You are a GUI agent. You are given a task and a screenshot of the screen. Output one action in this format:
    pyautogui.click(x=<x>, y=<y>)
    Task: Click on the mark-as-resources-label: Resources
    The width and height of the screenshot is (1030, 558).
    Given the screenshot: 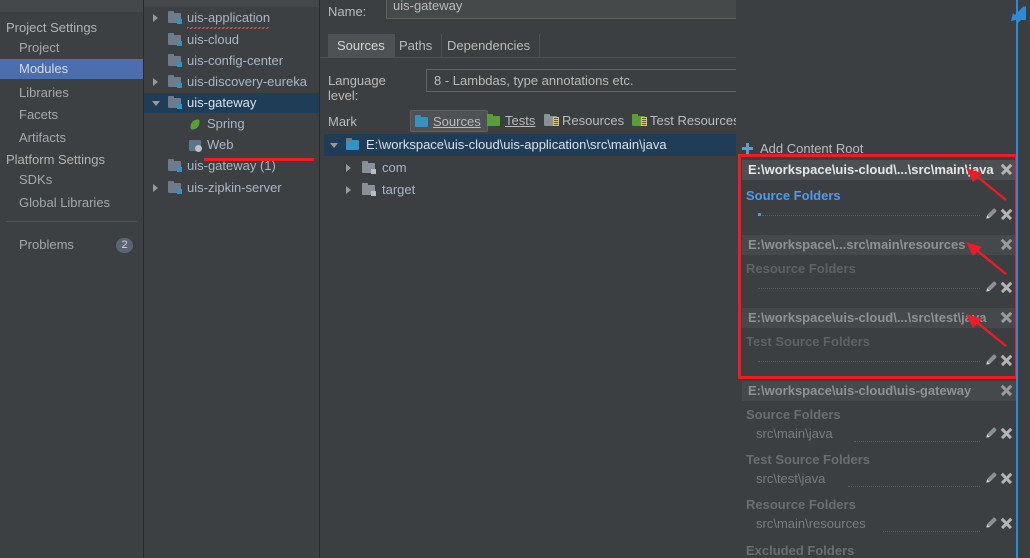 What is the action you would take?
    pyautogui.click(x=593, y=120)
    